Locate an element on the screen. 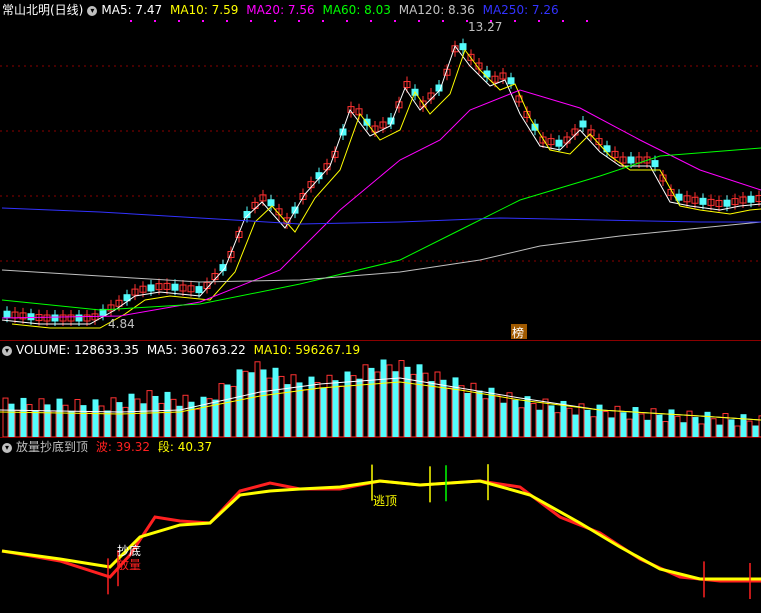 The width and height of the screenshot is (761, 613). stock-title: 常山北明(日线) is located at coordinates (43, 10).